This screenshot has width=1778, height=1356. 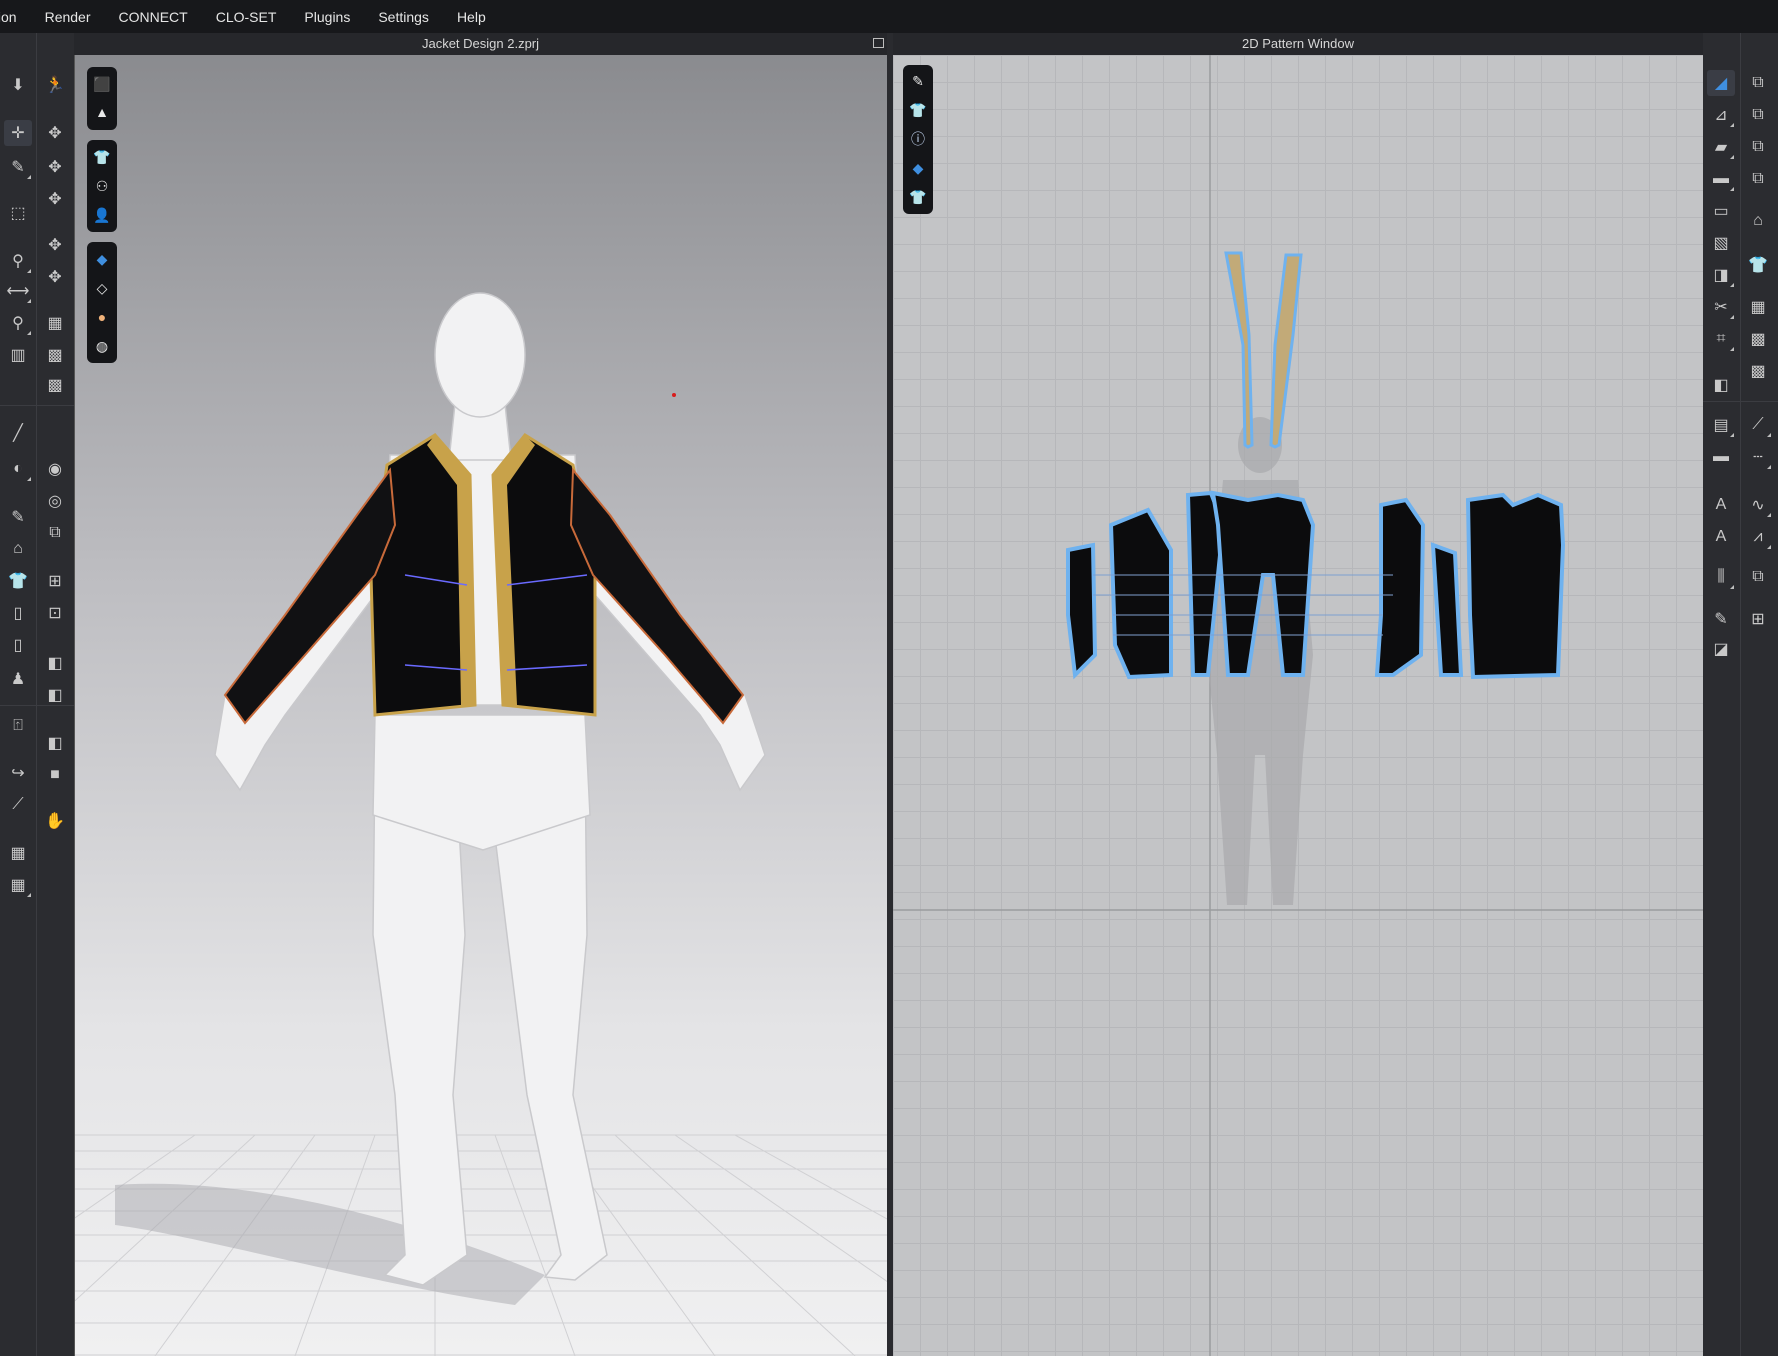 What do you see at coordinates (18, 85) in the screenshot?
I see `down-arrow-icon: ⬇` at bounding box center [18, 85].